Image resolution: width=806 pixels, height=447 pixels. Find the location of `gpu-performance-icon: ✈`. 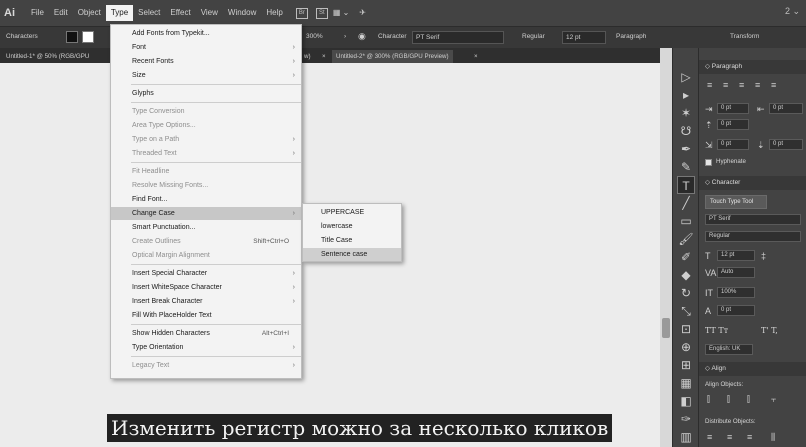

gpu-performance-icon: ✈ is located at coordinates (362, 13).